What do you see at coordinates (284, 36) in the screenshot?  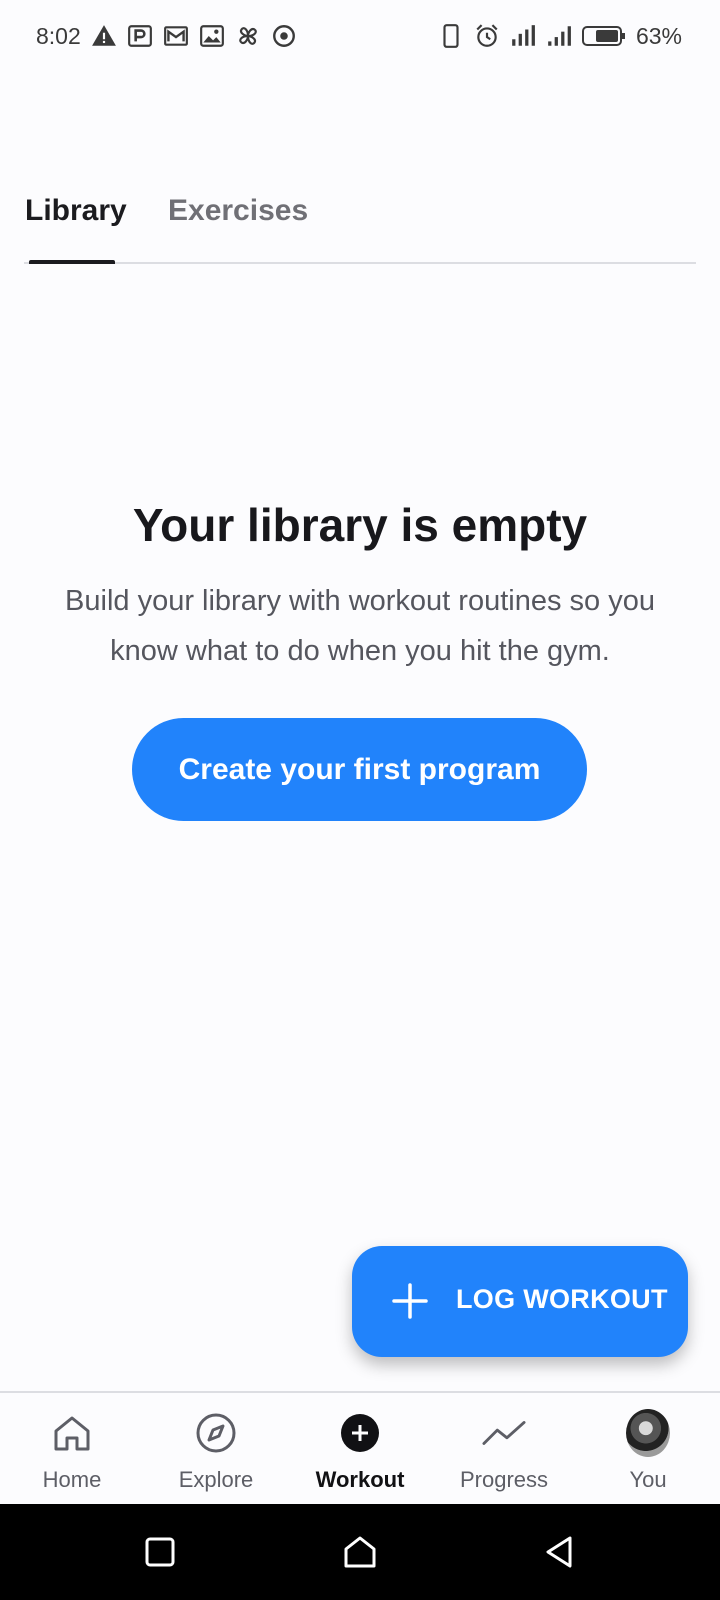 I see `target-icon` at bounding box center [284, 36].